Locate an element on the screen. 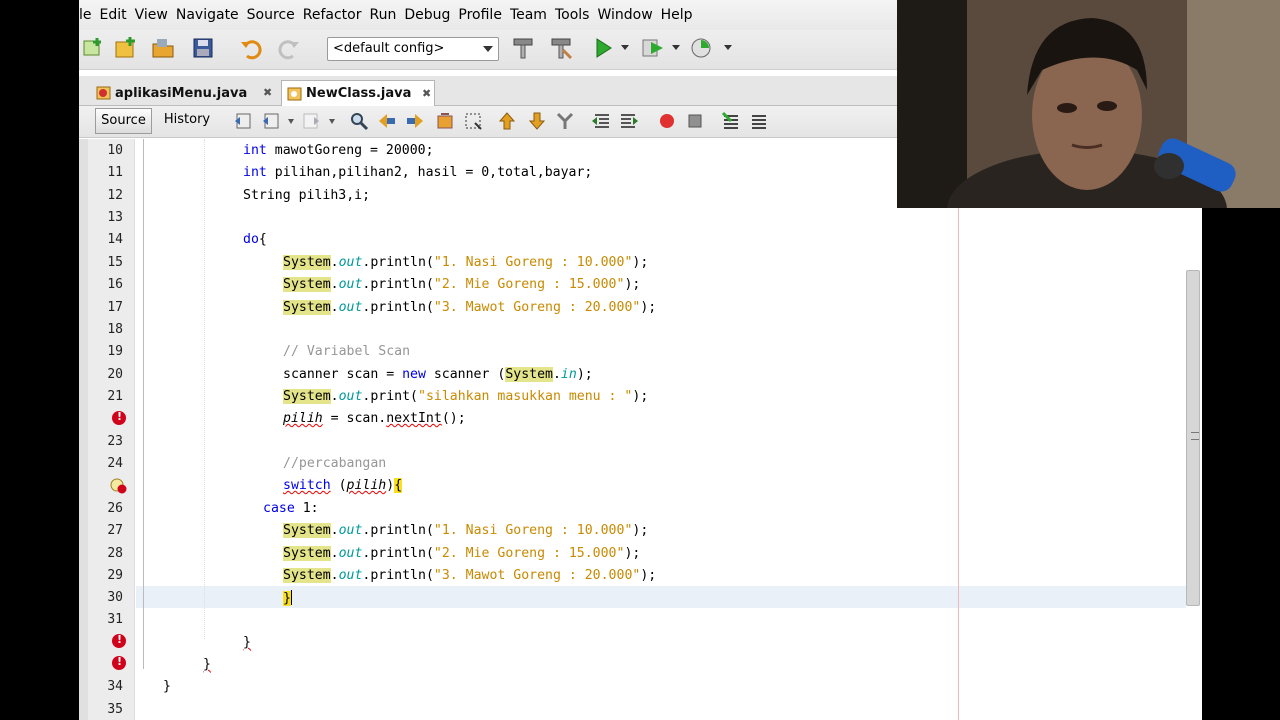  toggle-highlight-icon is located at coordinates (445, 121).